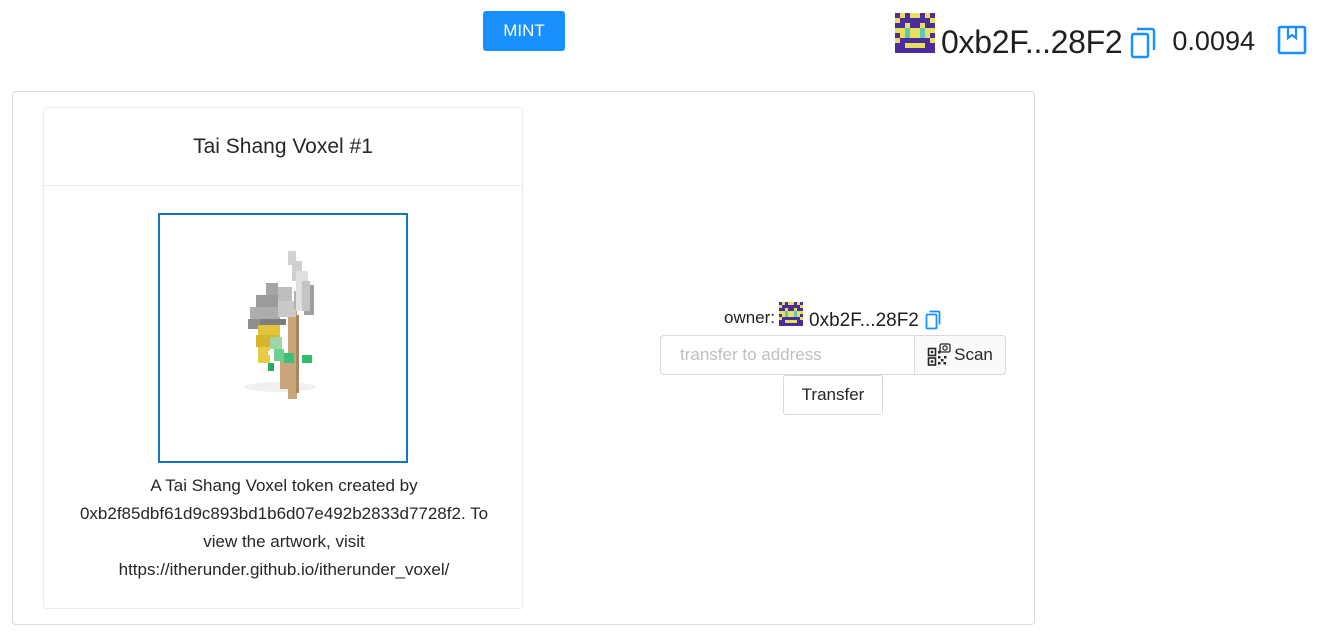 The width and height of the screenshot is (1331, 636). What do you see at coordinates (280, 325) in the screenshot?
I see `voxel-artwork-image` at bounding box center [280, 325].